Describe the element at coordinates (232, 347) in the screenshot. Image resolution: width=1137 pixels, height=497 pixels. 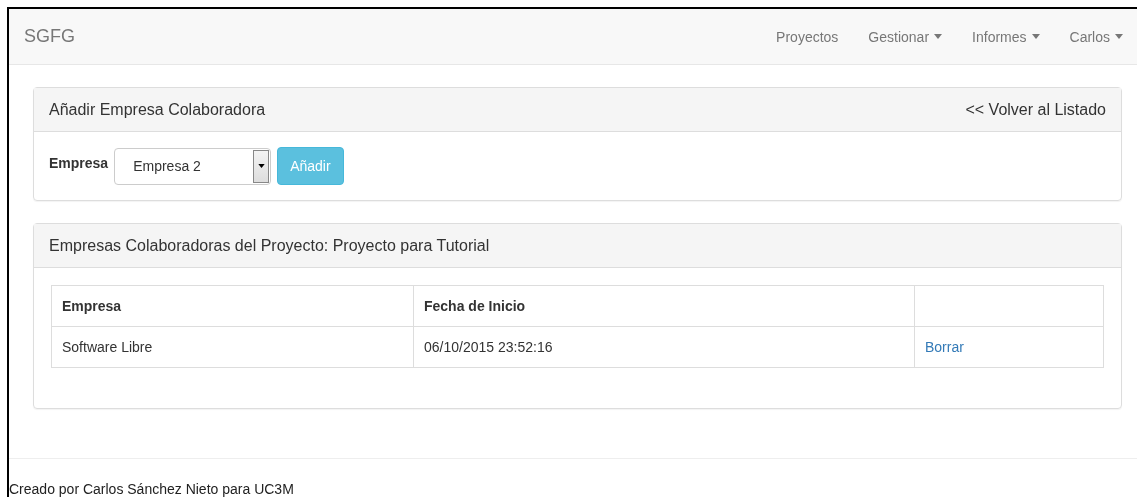
I see `table-cell: Software Libre` at that location.